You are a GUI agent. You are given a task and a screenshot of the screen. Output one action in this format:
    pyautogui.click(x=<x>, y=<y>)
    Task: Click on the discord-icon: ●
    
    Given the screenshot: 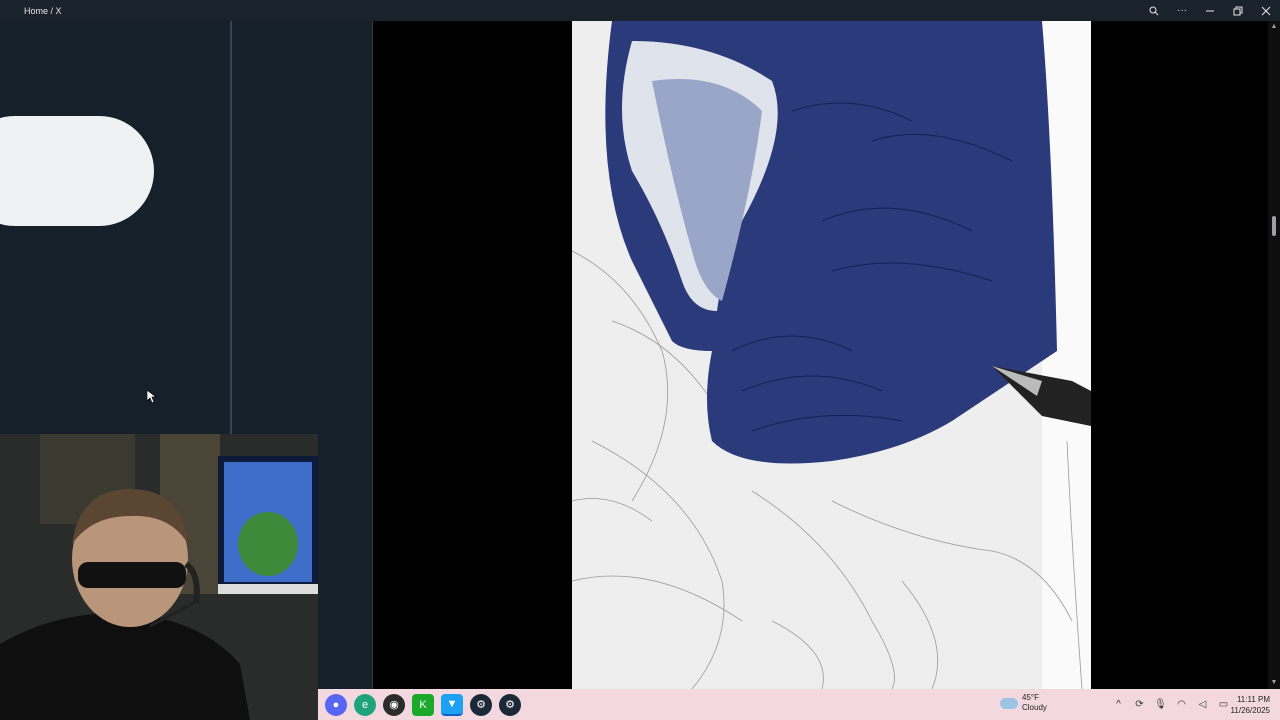 What is the action you would take?
    pyautogui.click(x=336, y=704)
    